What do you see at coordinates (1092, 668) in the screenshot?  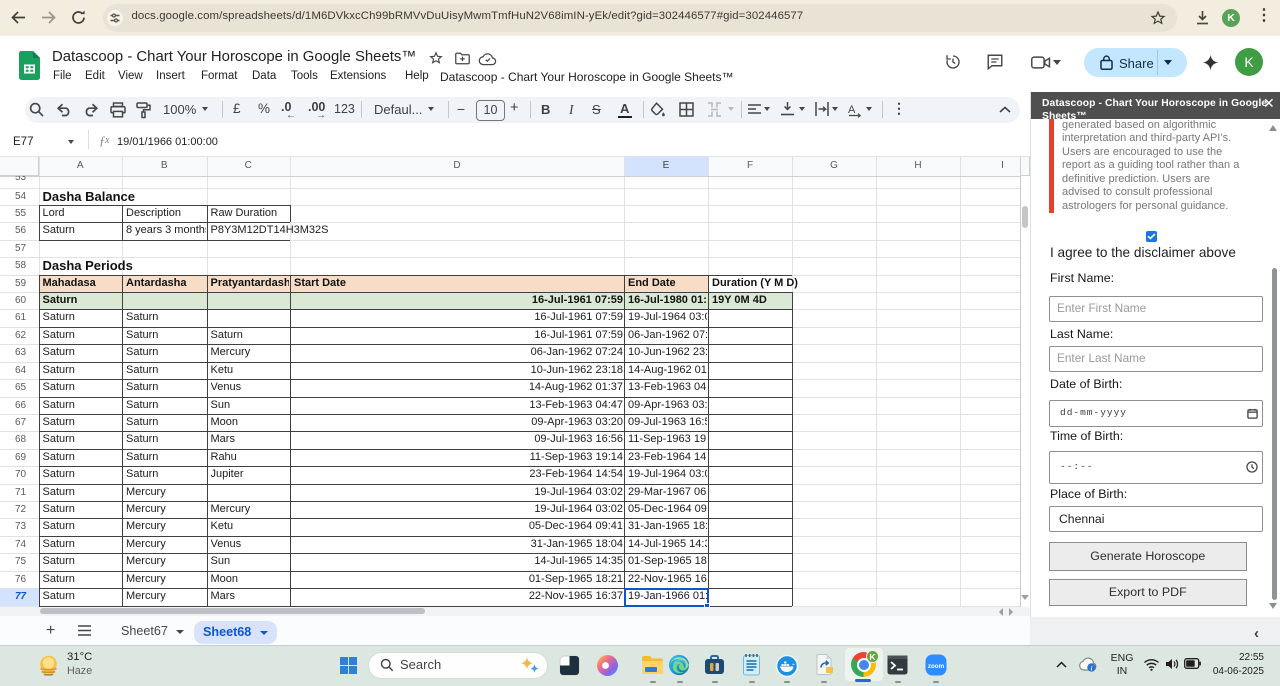 I see `svg-text: i` at bounding box center [1092, 668].